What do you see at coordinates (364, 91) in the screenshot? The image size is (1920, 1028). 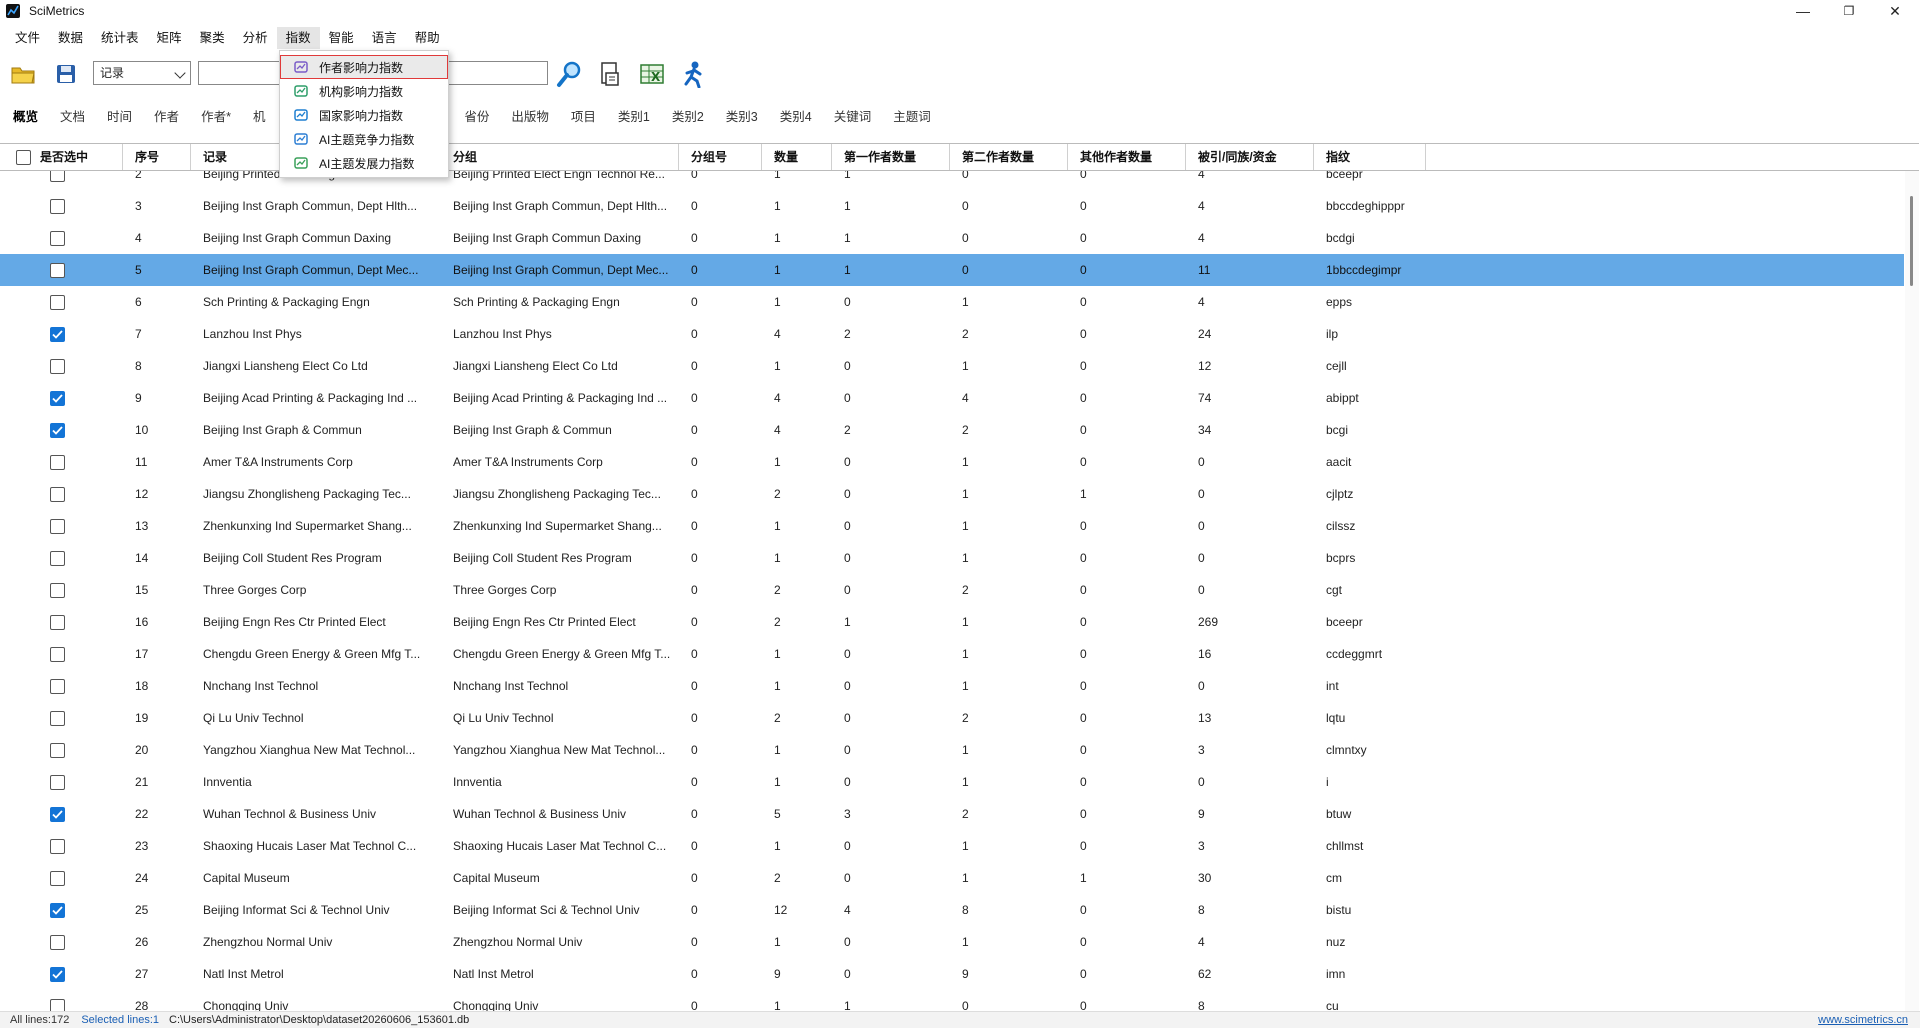 I see `dropdown-item-1: 机构影响力指数` at bounding box center [364, 91].